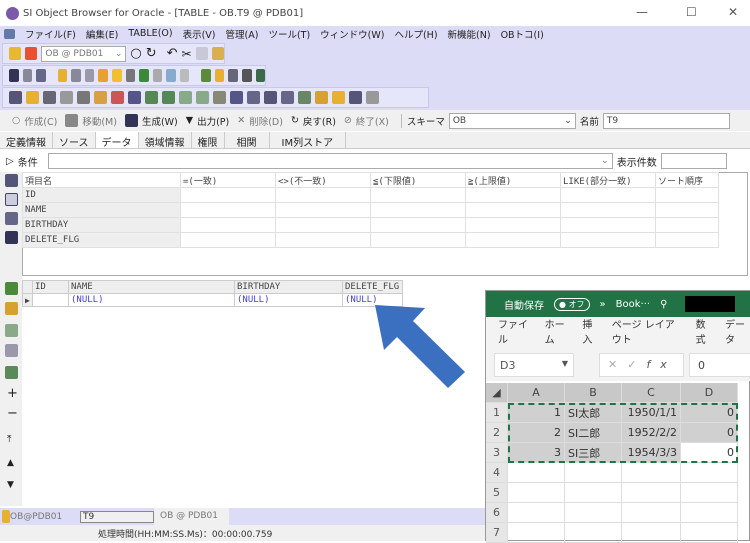 This screenshot has width=750, height=543. What do you see at coordinates (233, 75) in the screenshot?
I see `sql2-icon` at bounding box center [233, 75].